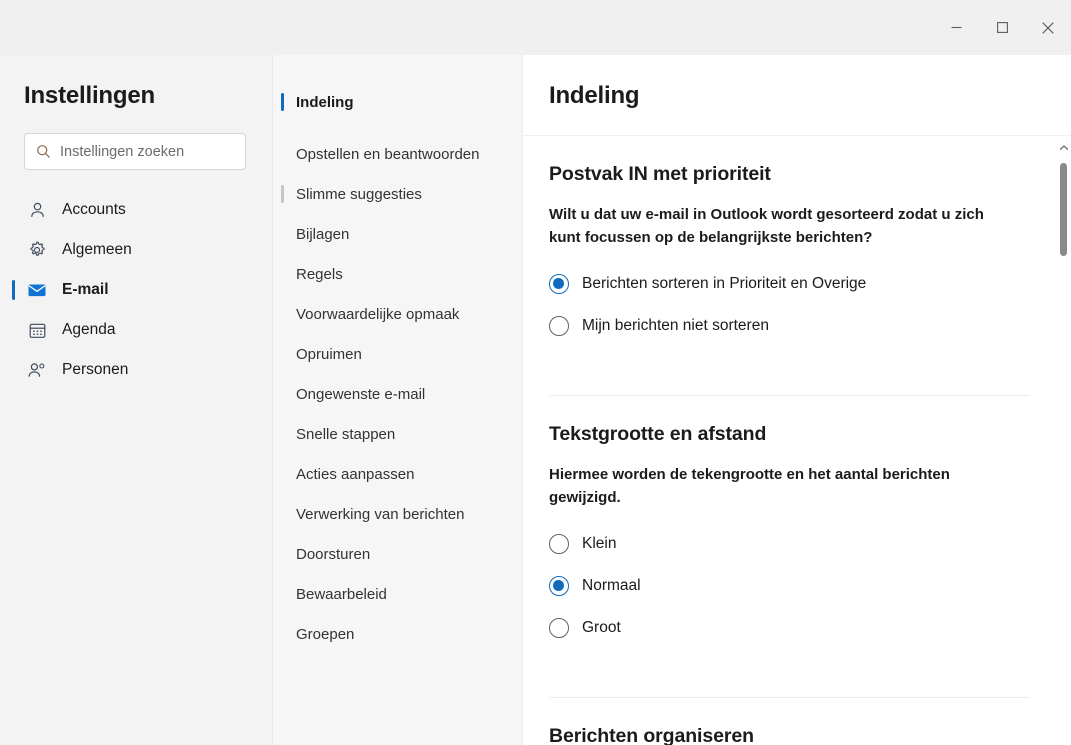 The image size is (1071, 745). Describe the element at coordinates (136, 370) in the screenshot. I see `sidebar-item-personen: Personen` at that location.